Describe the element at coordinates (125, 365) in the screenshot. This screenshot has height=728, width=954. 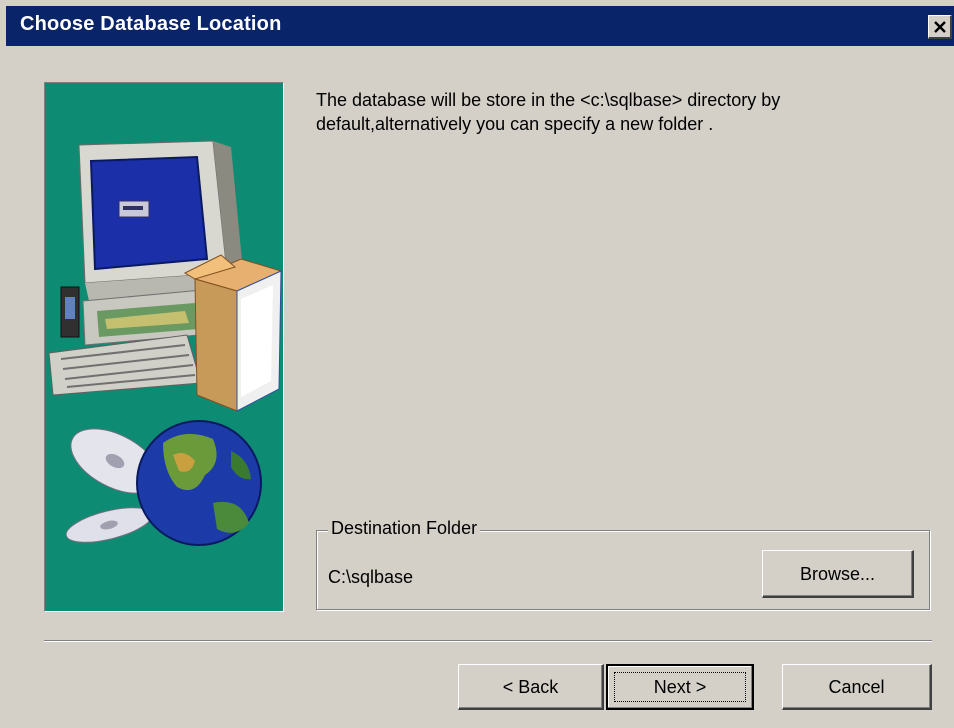
I see `keyboard-icon` at that location.